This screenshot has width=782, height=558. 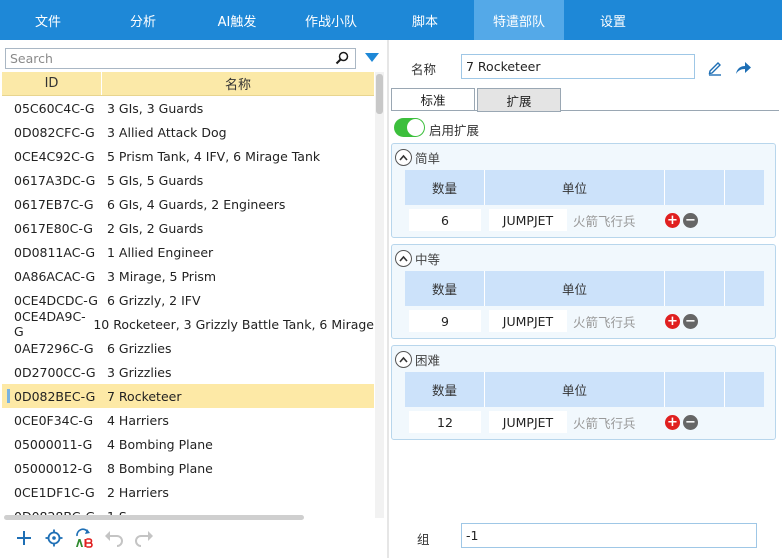 I want to click on group-input: -1, so click(x=609, y=535).